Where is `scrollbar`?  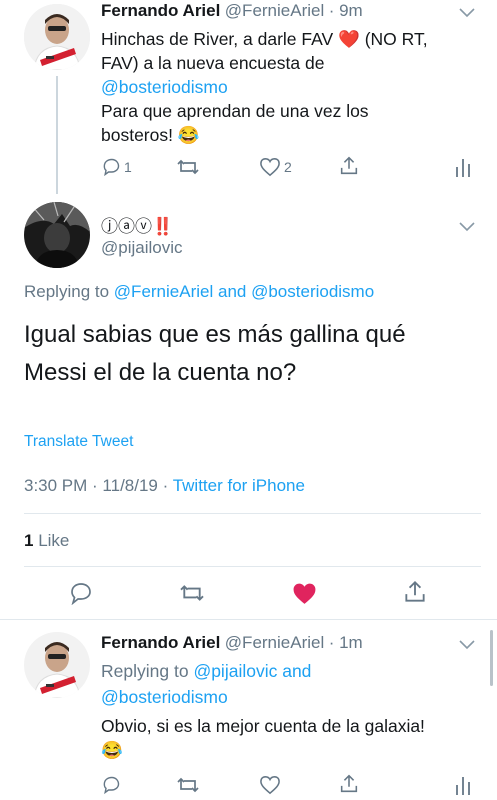
scrollbar is located at coordinates (491, 658).